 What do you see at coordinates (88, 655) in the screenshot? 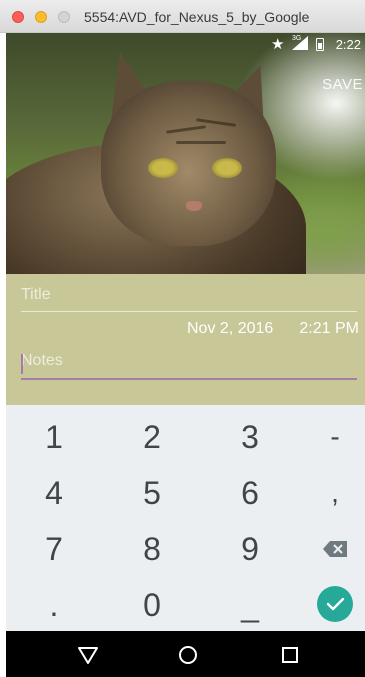
I see `back-icon` at bounding box center [88, 655].